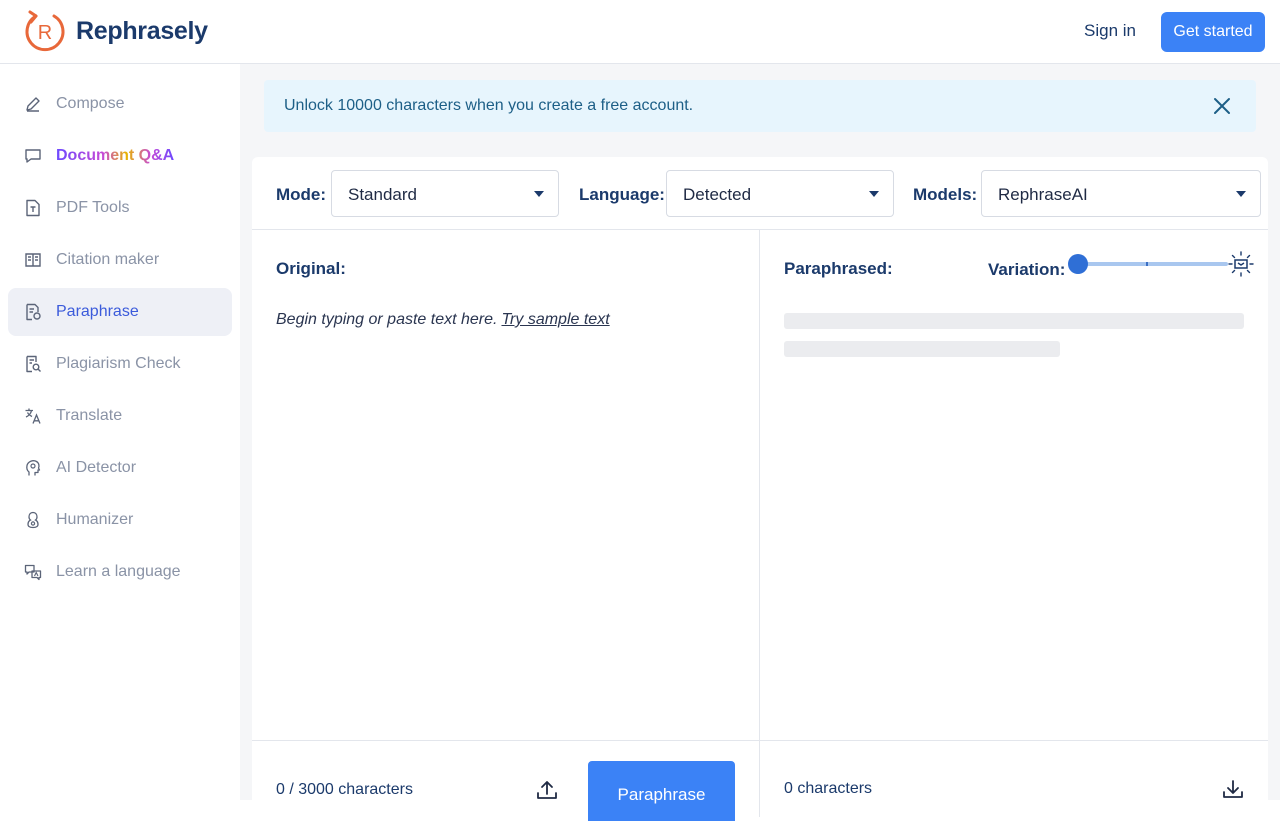  Describe the element at coordinates (1027, 269) in the screenshot. I see `variation-label: Variation:` at that location.